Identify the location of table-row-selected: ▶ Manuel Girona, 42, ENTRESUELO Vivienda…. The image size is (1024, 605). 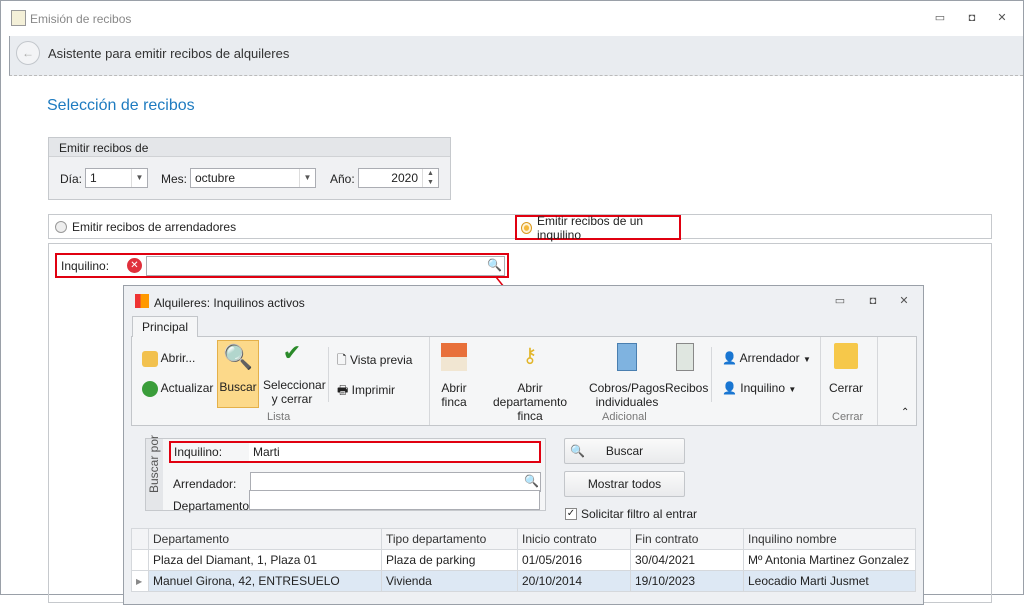
(523, 581).